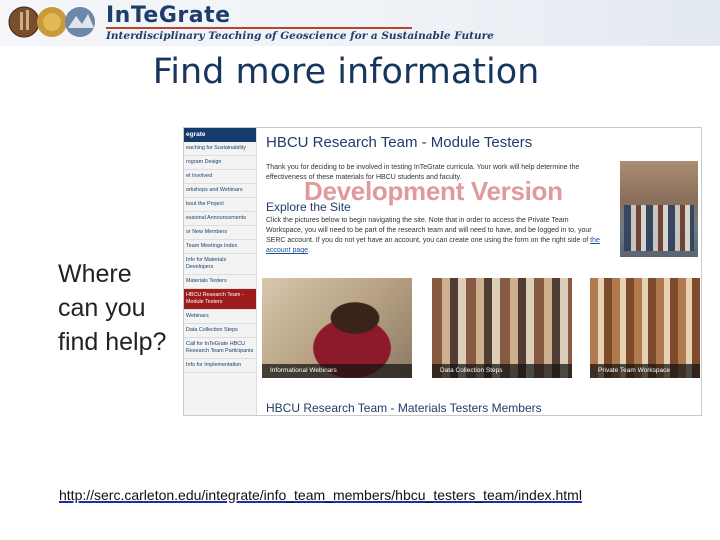  What do you see at coordinates (51, 22) in the screenshot?
I see `integrate-logo-icon` at bounding box center [51, 22].